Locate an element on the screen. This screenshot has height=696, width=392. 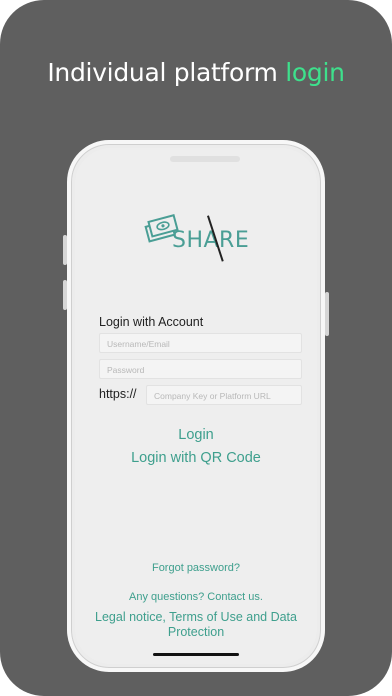
brand-logo-text: SHARE is located at coordinates (211, 240).